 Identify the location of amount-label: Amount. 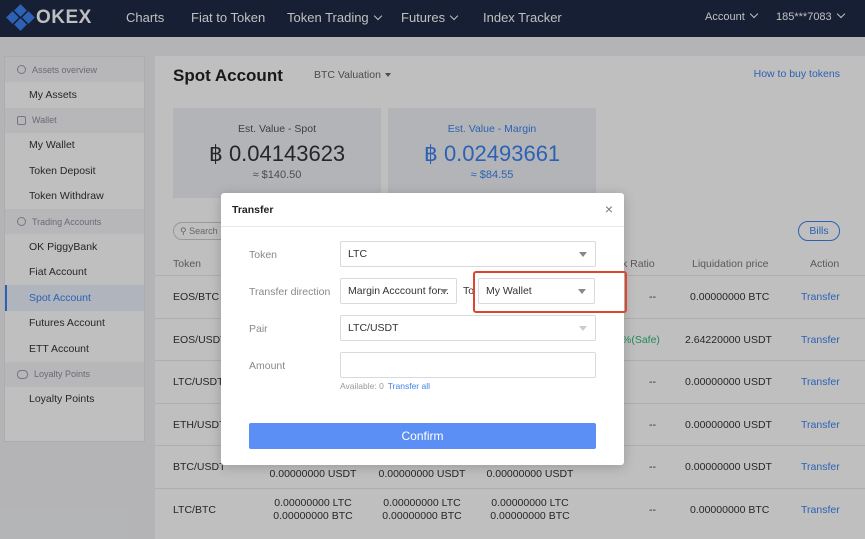
(267, 366).